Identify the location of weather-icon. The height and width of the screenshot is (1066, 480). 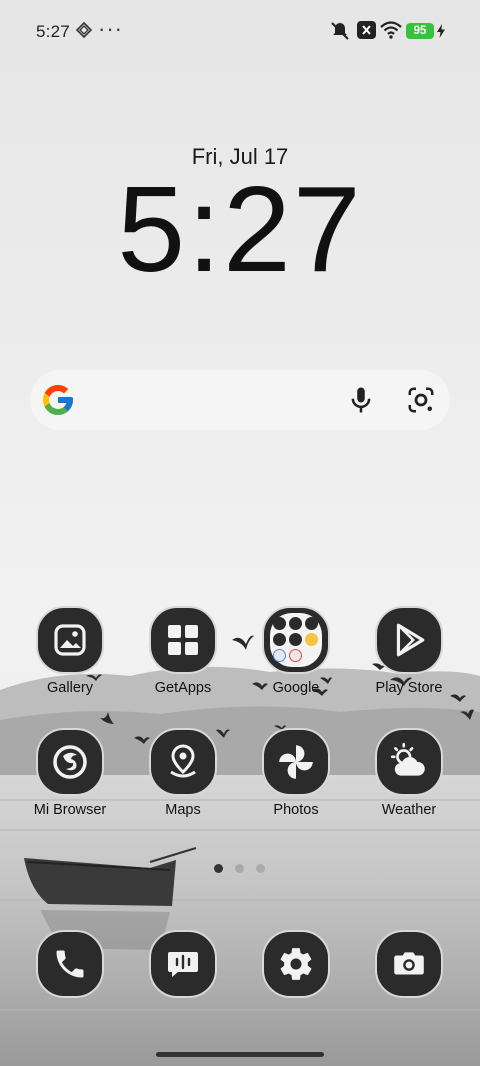
(409, 762).